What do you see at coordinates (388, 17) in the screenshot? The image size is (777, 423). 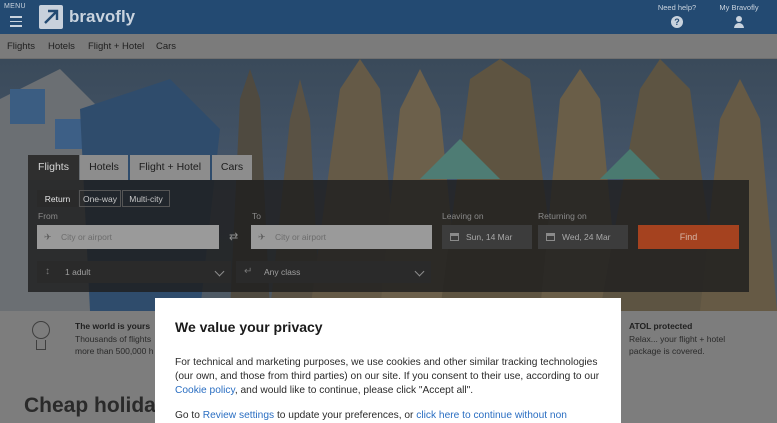 I see `top-header: MENU bravofly Need help? ? My Bravofly` at bounding box center [388, 17].